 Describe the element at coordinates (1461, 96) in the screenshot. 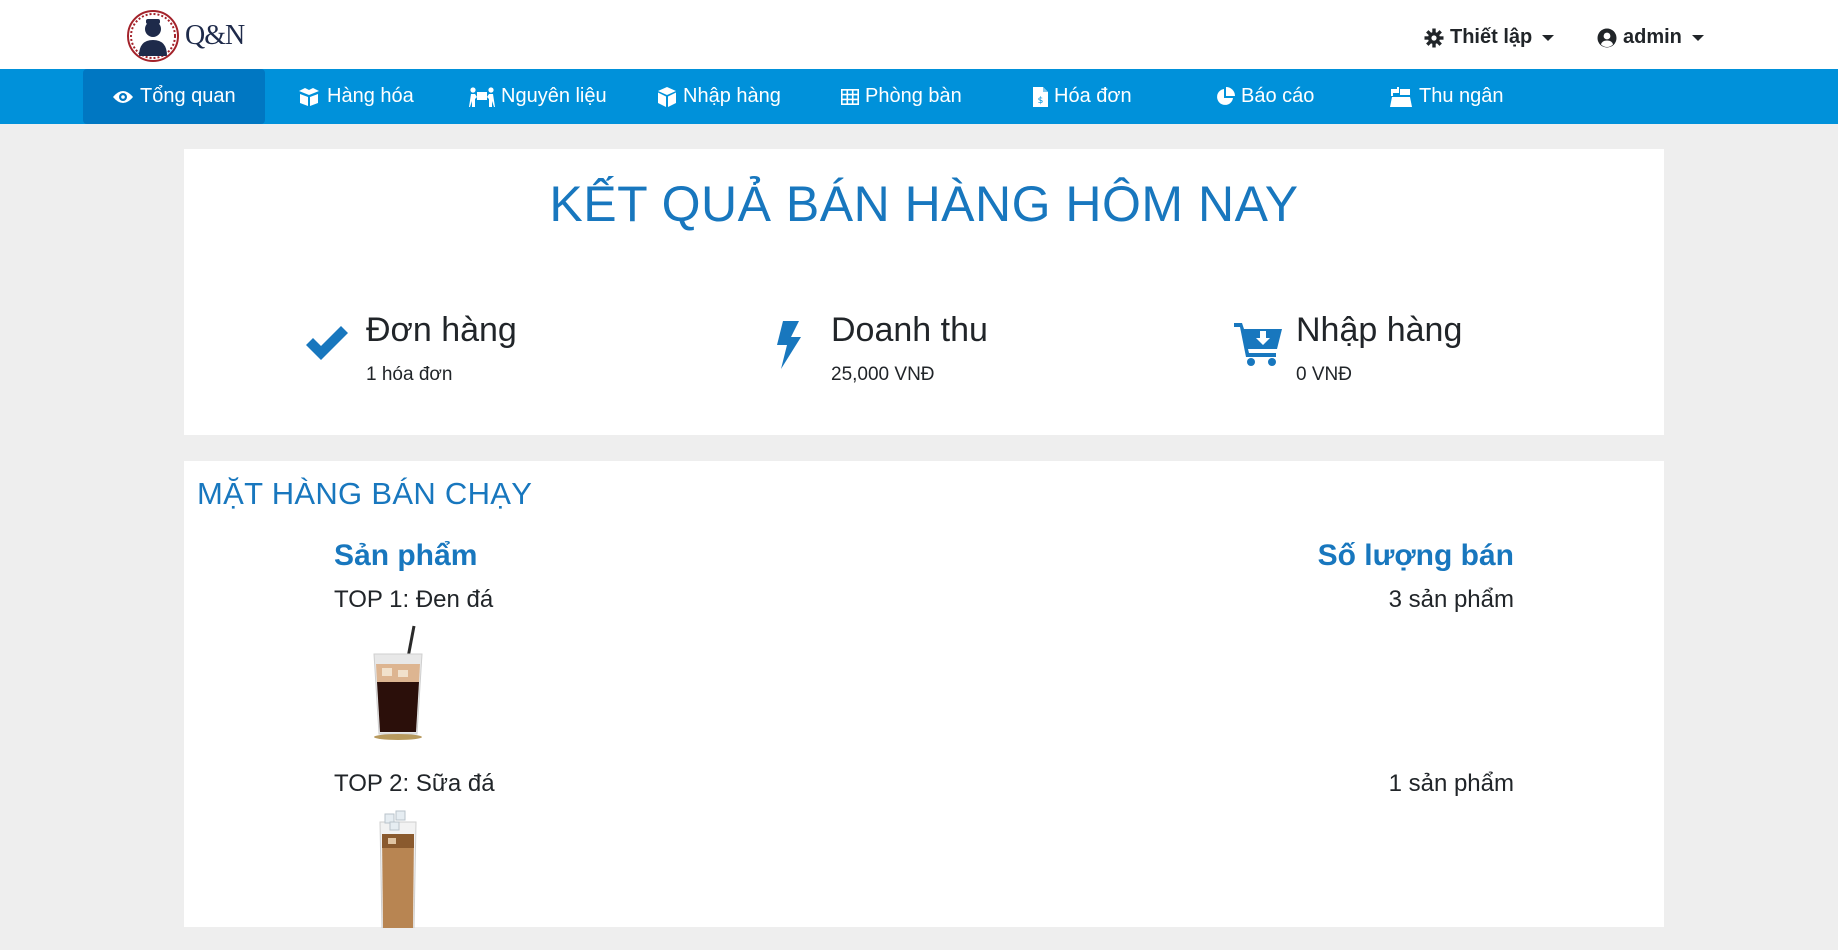

I see `nav-item-label: Thu ngân` at that location.